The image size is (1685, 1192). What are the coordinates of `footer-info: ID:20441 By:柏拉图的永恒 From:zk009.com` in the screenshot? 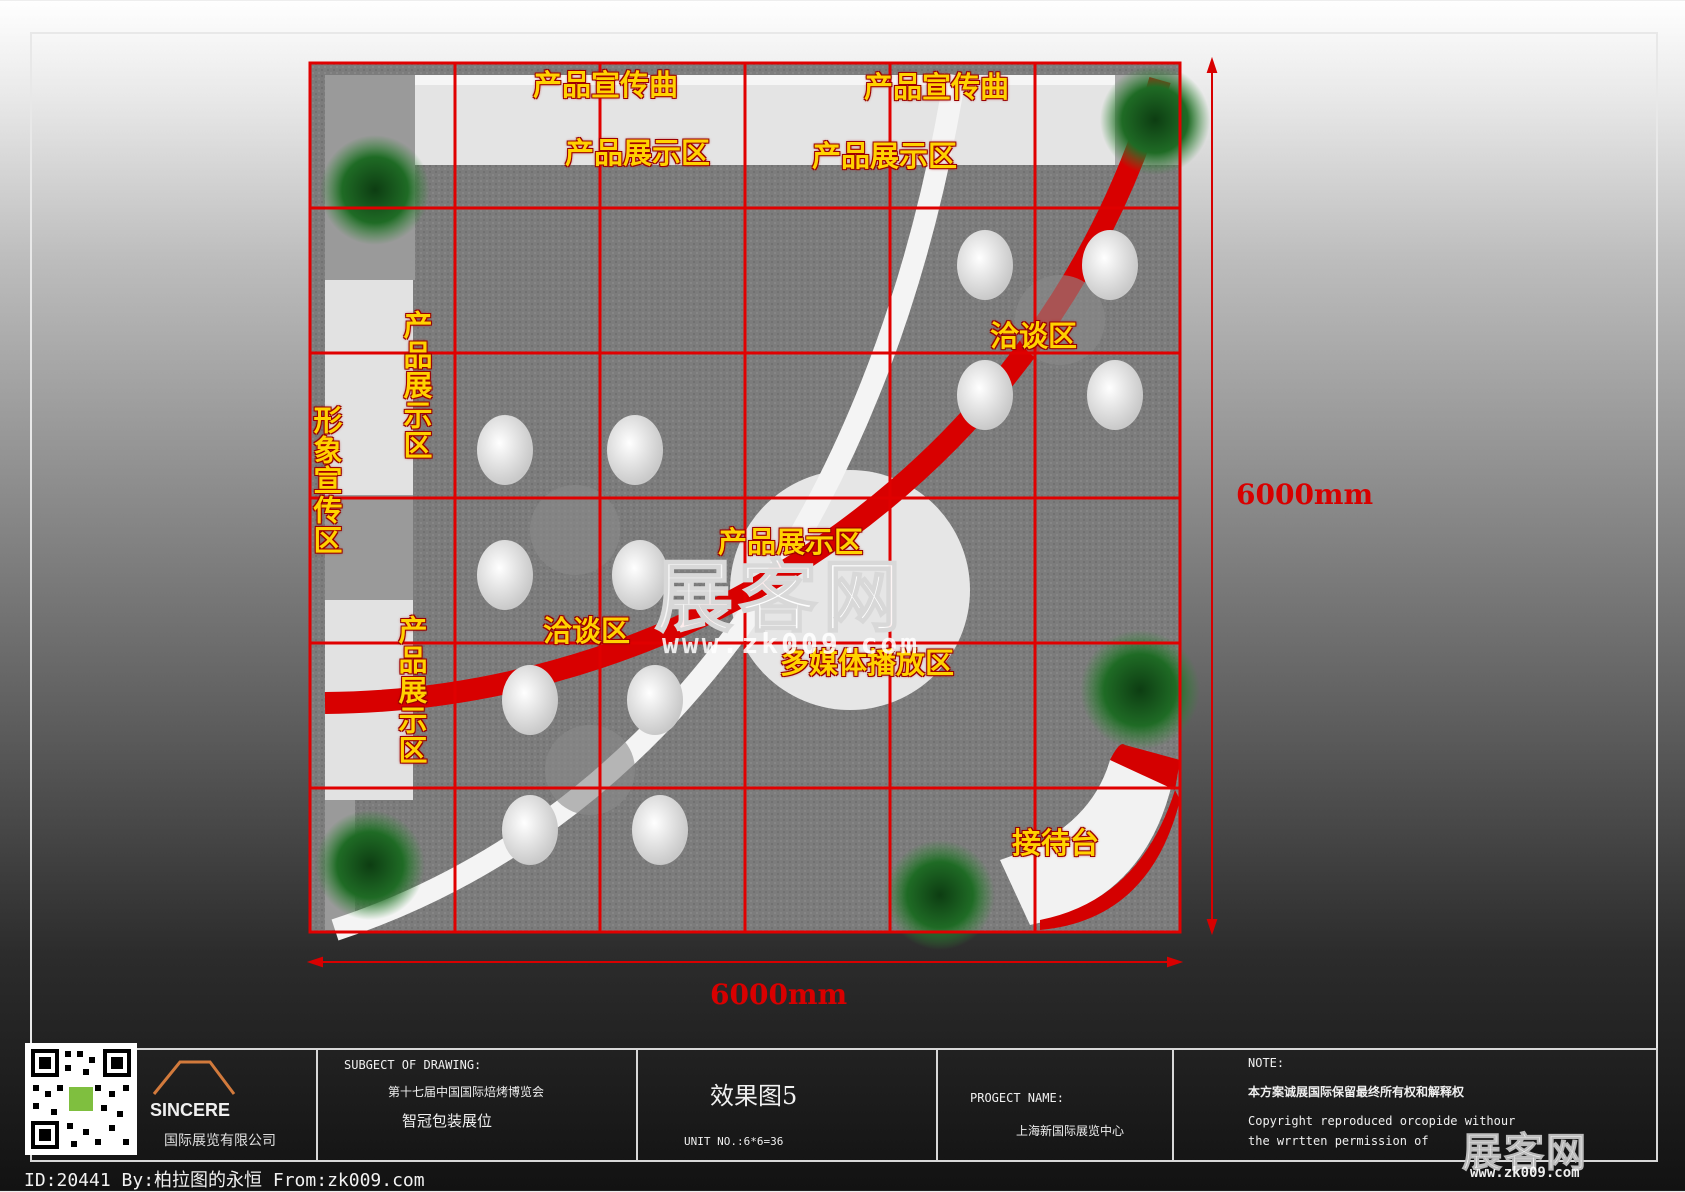 It's located at (224, 1180).